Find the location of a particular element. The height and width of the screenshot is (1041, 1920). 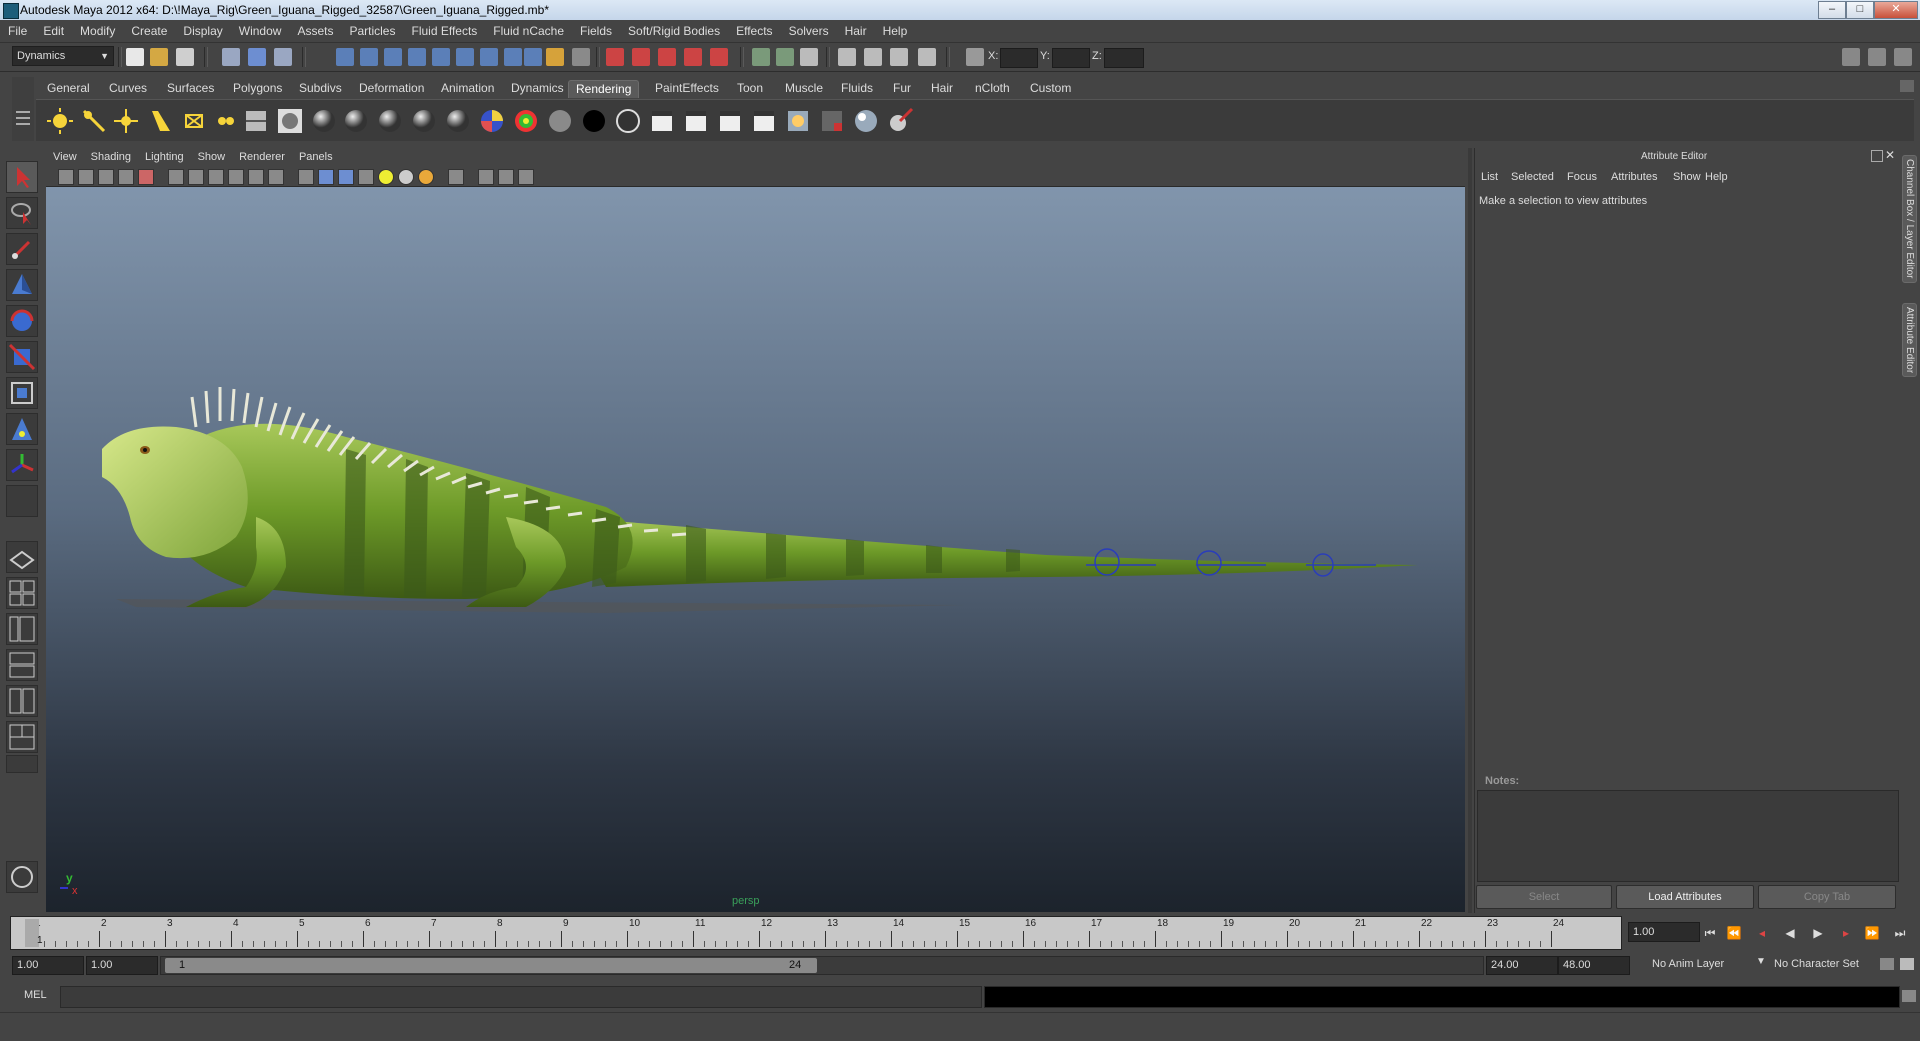

play-backward-icon: ◀ is located at coordinates (1790, 933).